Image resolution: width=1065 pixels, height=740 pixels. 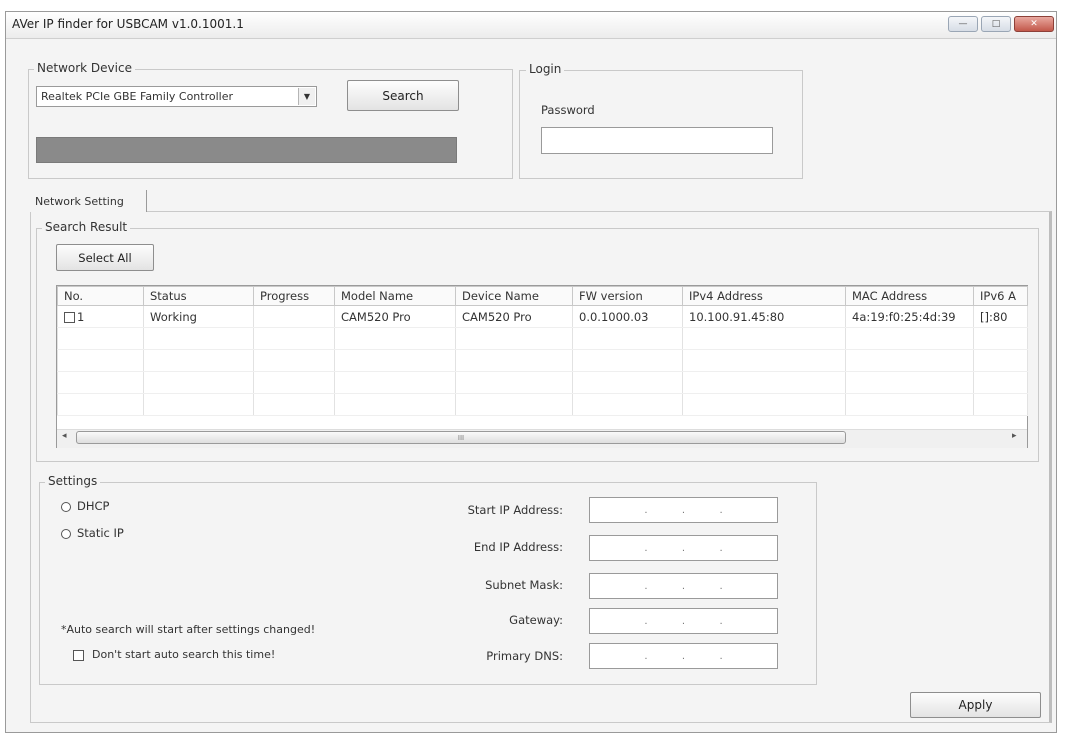 I want to click on column-header: IPv6 A, so click(x=1000, y=296).